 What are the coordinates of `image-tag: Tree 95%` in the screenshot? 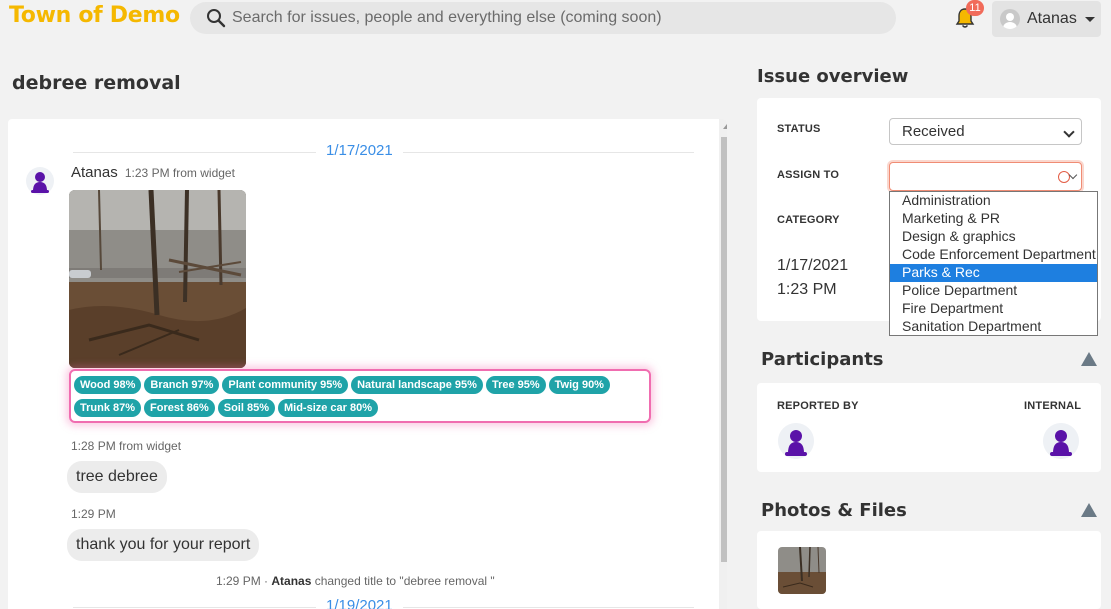 It's located at (515, 385).